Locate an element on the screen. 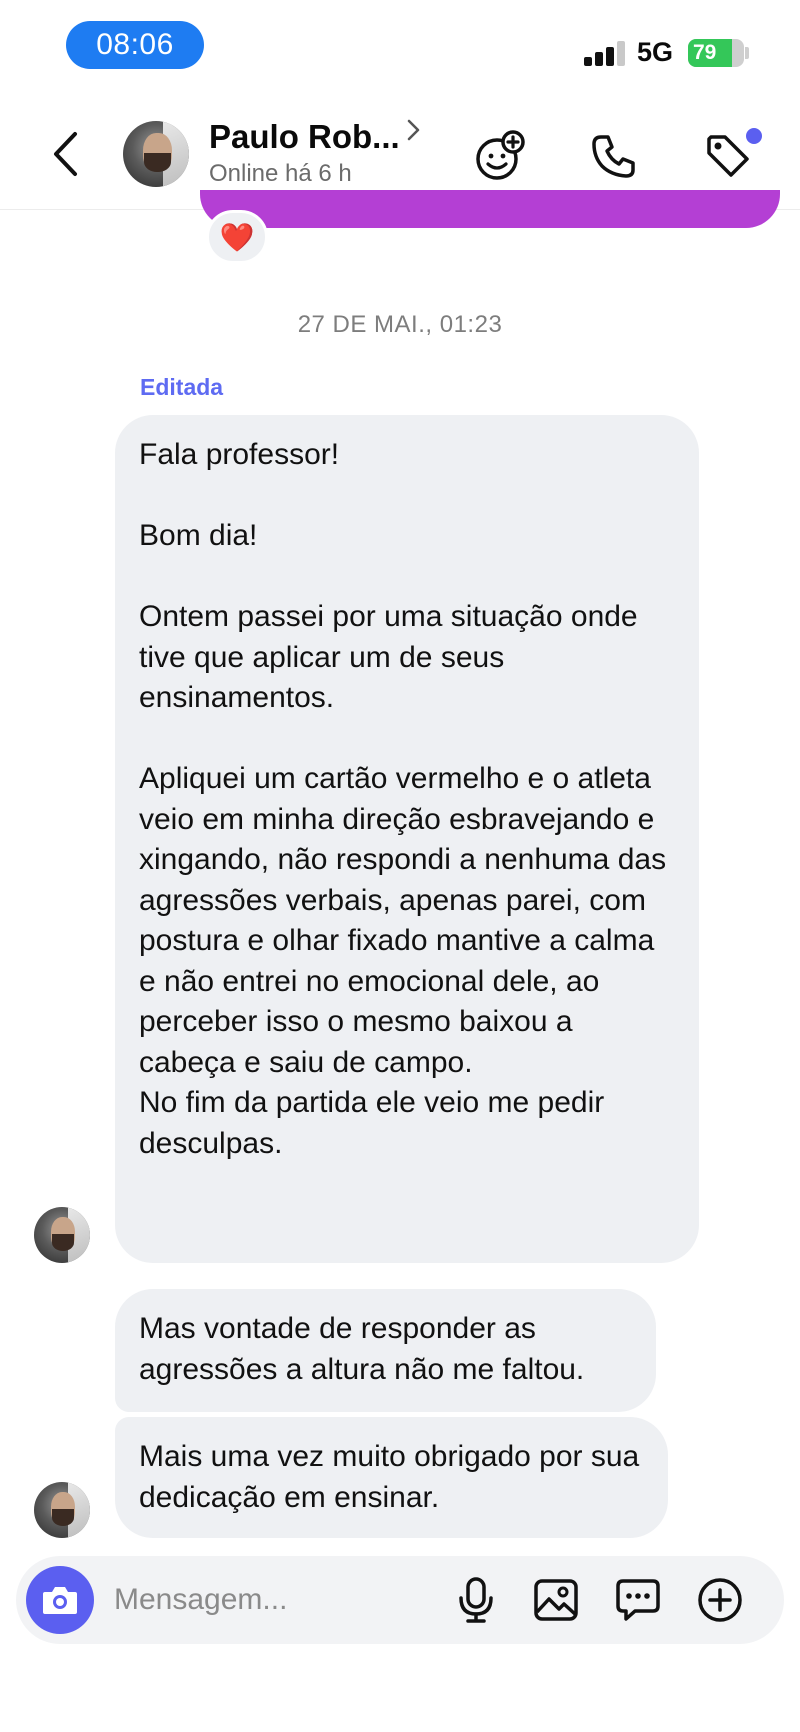  voice-button is located at coordinates (476, 1600).